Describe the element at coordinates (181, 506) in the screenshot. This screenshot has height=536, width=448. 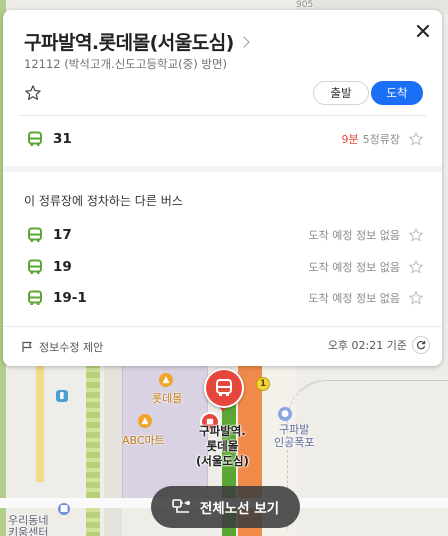
I see `route-icon` at that location.